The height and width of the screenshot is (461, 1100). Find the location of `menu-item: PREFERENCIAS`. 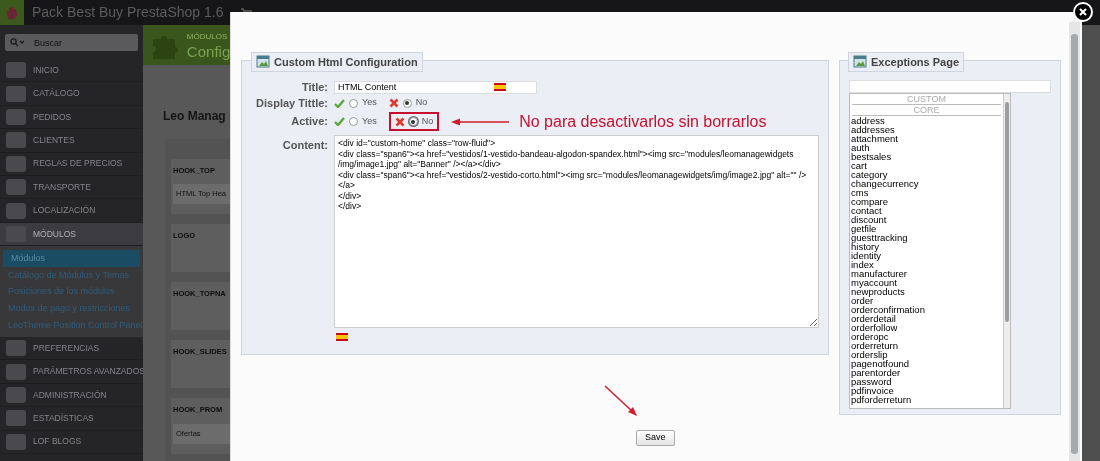

menu-item: PREFERENCIAS is located at coordinates (71, 349).